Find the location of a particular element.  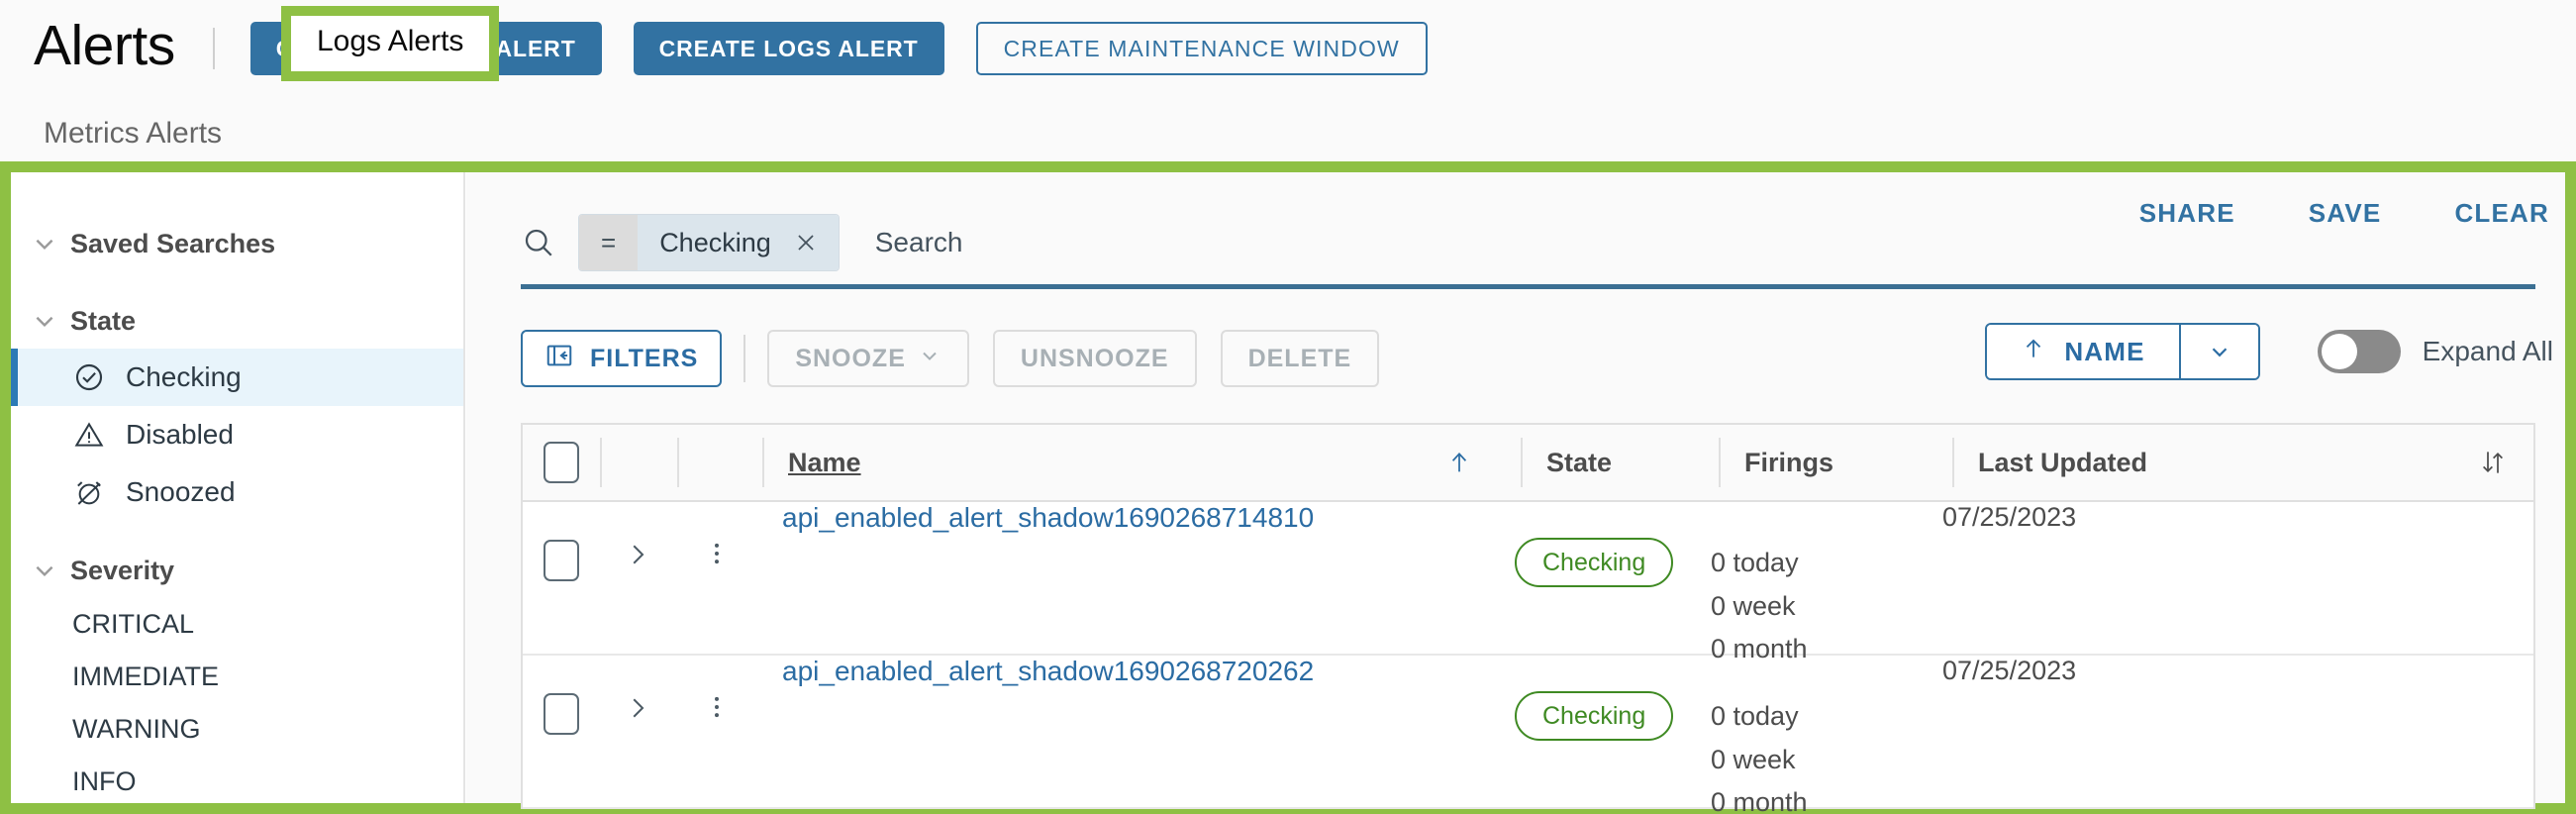

sidebar-item-label: Snoozed is located at coordinates (181, 492).